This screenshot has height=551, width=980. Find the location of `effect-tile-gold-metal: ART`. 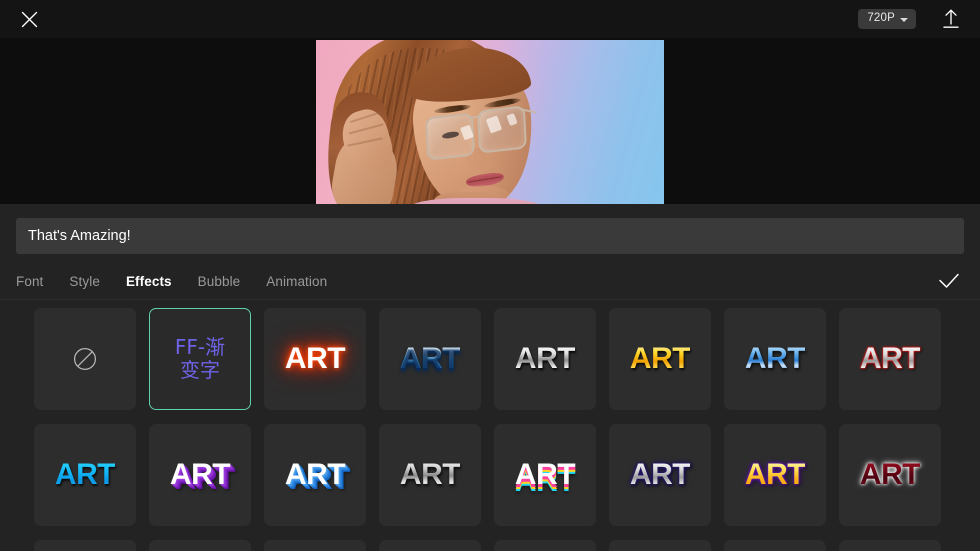

effect-tile-gold-metal: ART is located at coordinates (660, 359).